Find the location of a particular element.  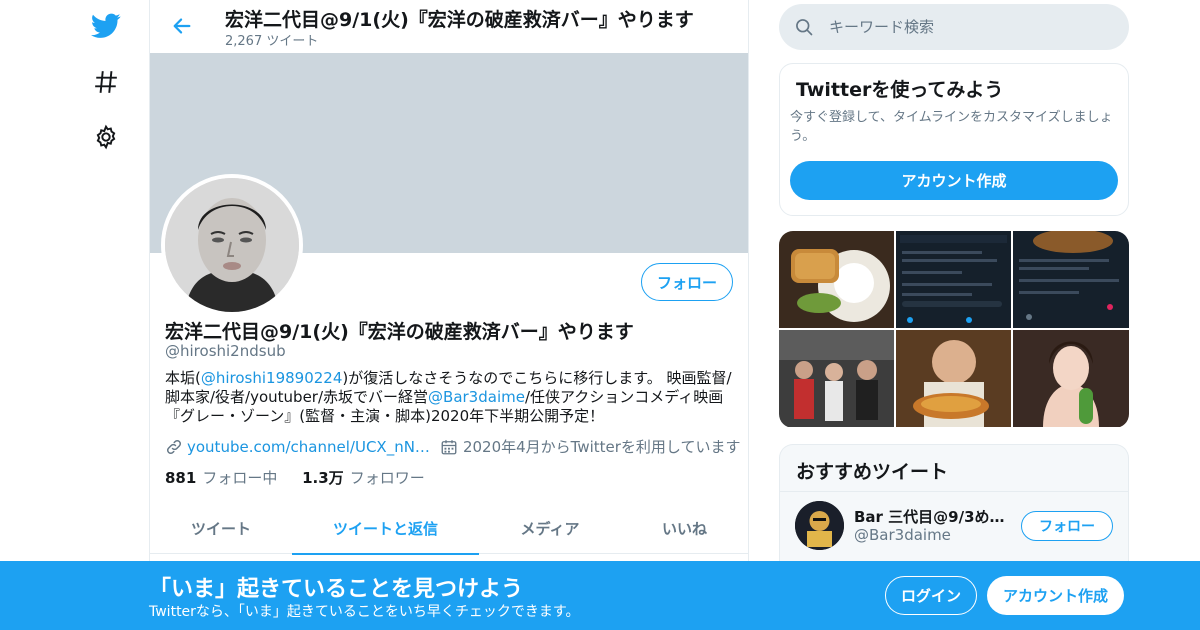

following-count: 881 フォロー中 is located at coordinates (221, 478).